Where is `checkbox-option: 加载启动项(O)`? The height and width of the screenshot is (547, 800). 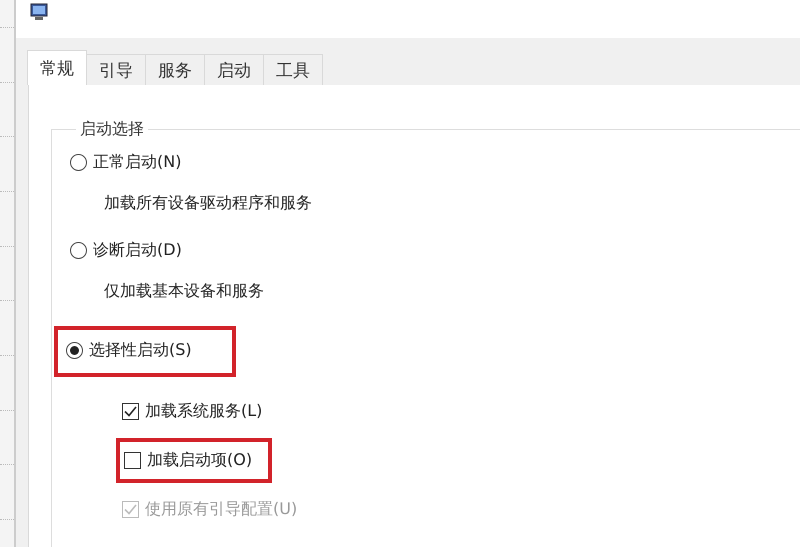
checkbox-option: 加载启动项(O) is located at coordinates (188, 460).